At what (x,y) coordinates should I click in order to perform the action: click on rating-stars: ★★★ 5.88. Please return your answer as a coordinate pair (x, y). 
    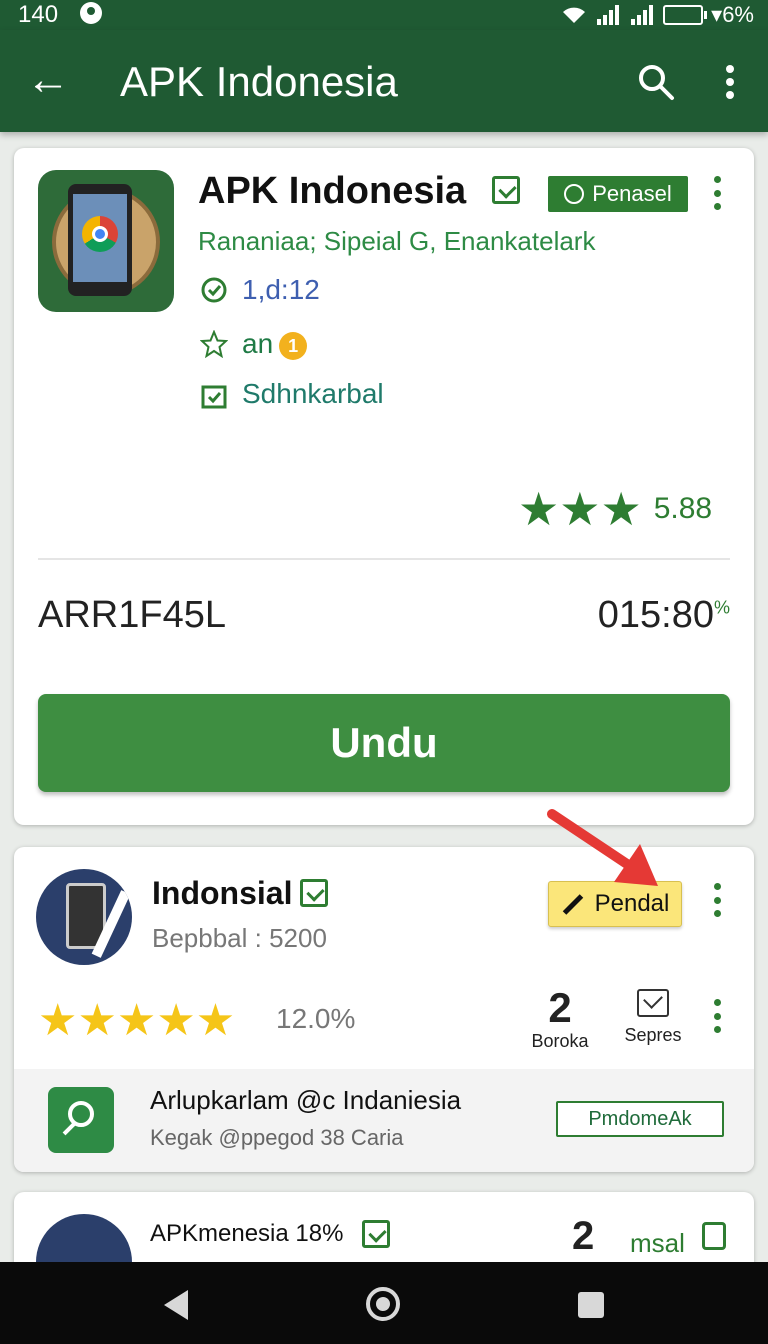
    Looking at the image, I should click on (615, 509).